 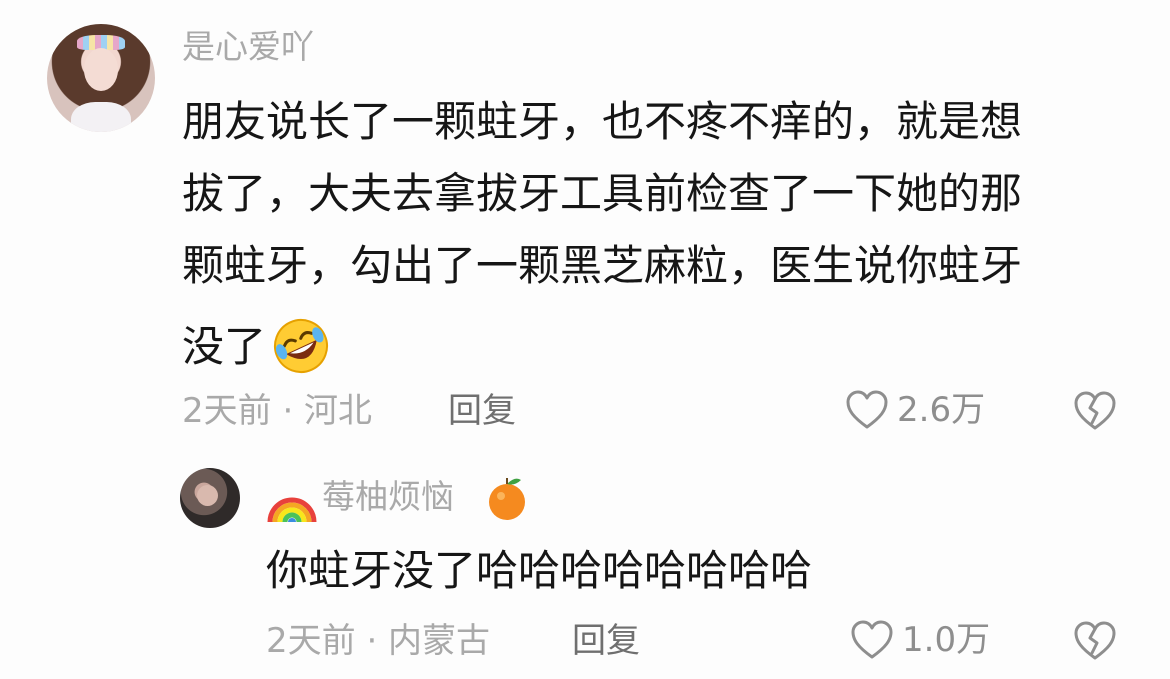 I want to click on comment-text-line-last: 没了, so click(x=647, y=353).